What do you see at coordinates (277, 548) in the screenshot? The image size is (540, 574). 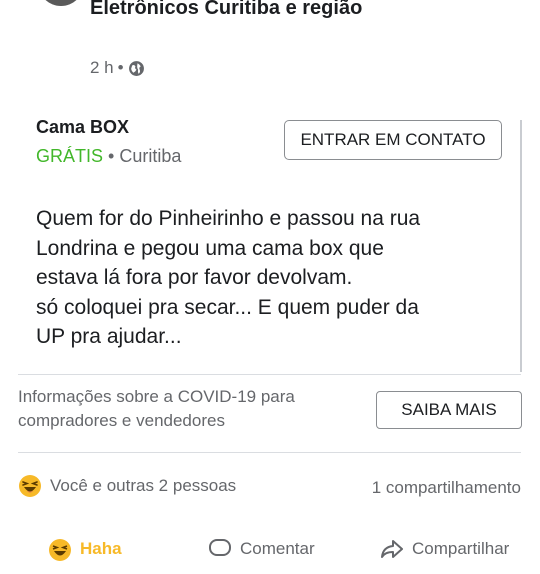 I see `comment-label: Comentar` at bounding box center [277, 548].